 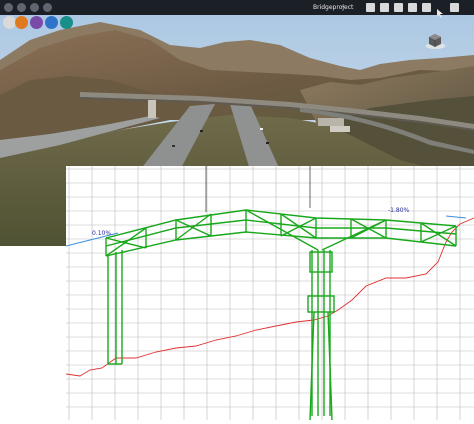 What do you see at coordinates (435, 41) in the screenshot?
I see `view-cube-icon` at bounding box center [435, 41].